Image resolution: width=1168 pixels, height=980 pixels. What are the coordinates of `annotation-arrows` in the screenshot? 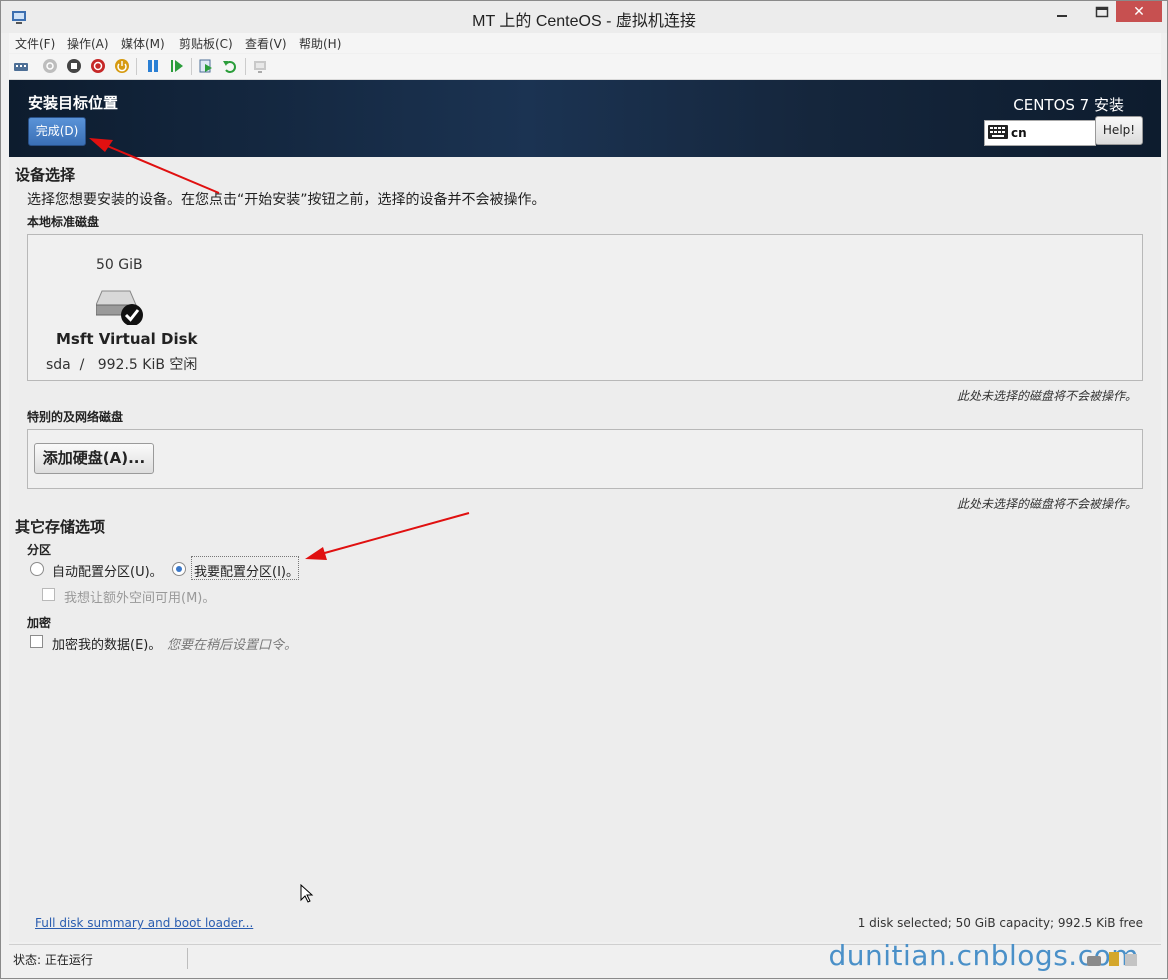 It's located at (279, 349).